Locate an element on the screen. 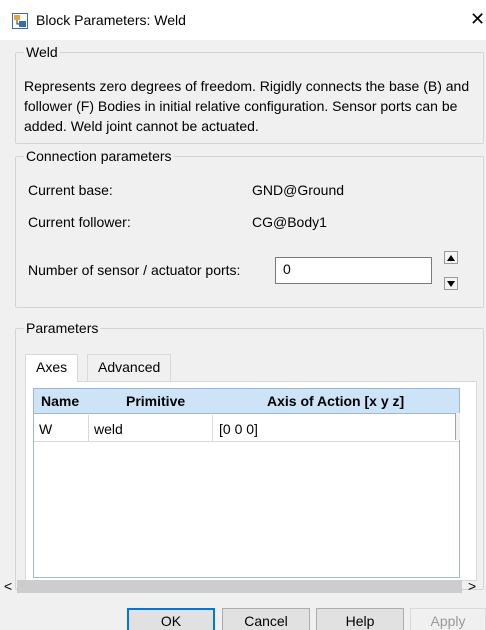  column-header-name: Name is located at coordinates (60, 401).